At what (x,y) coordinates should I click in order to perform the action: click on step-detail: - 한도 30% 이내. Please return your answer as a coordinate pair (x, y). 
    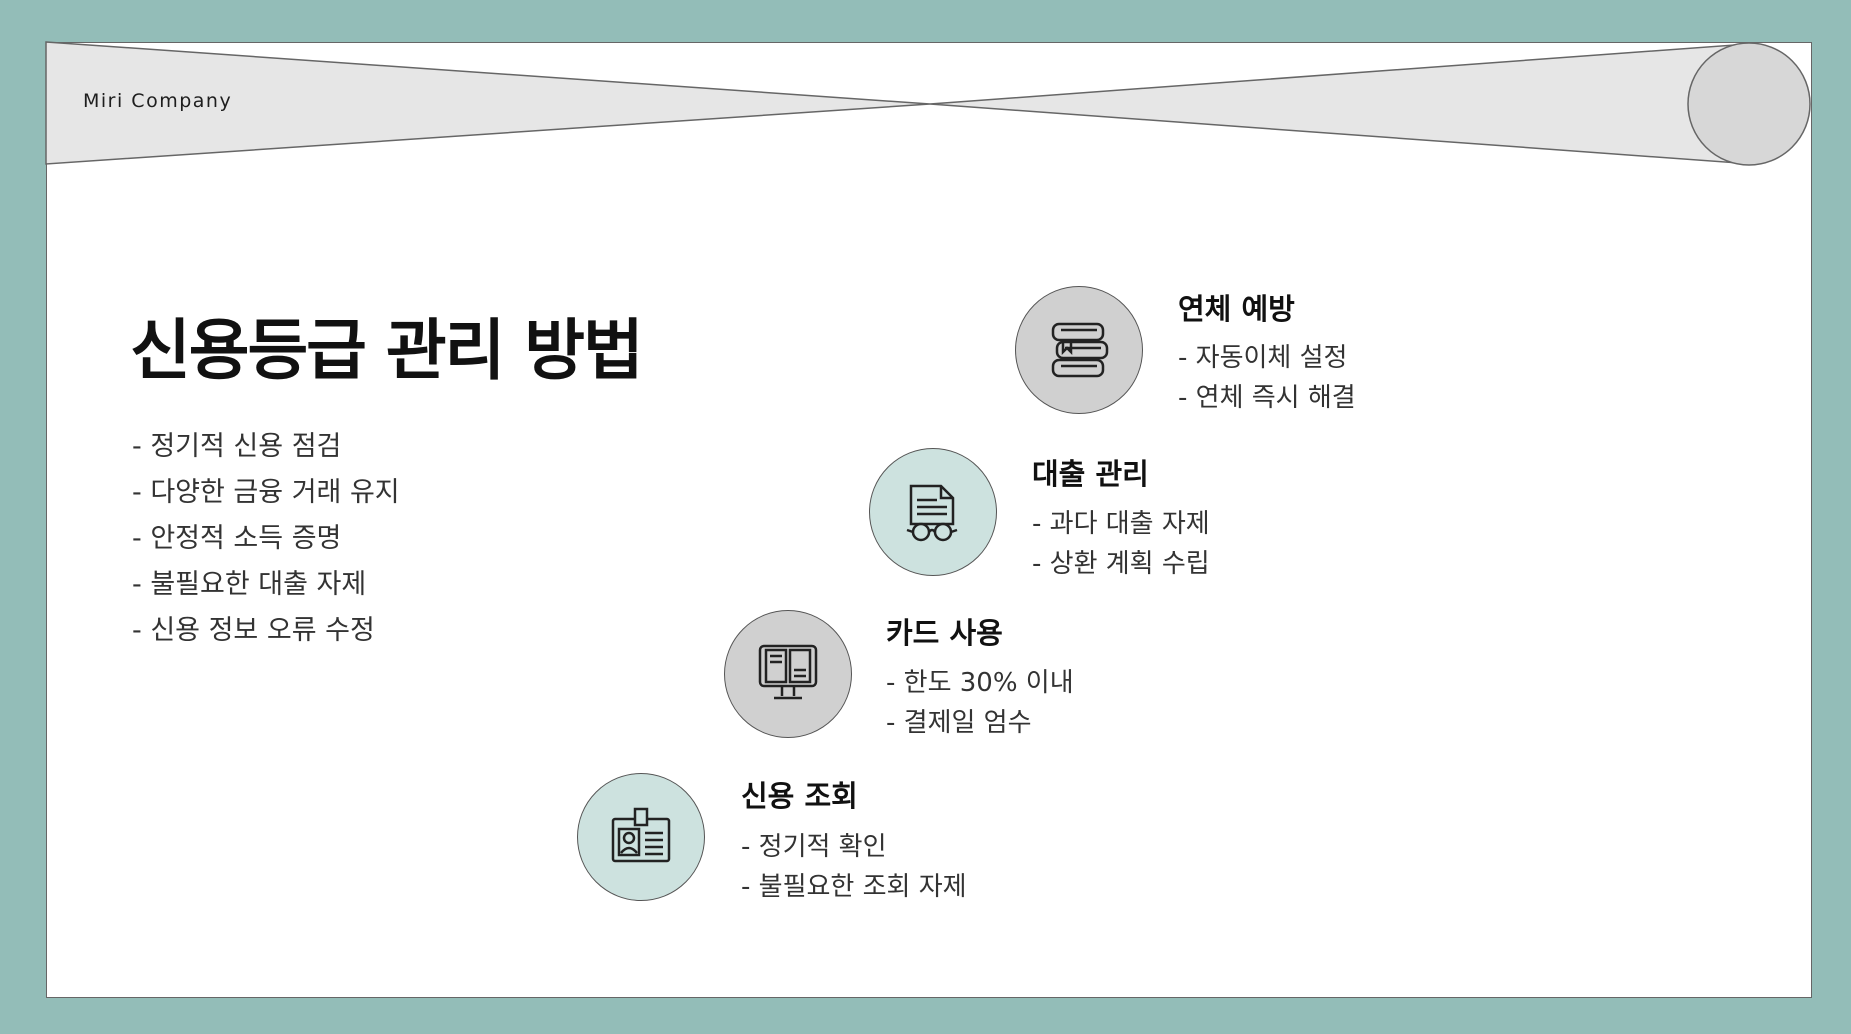
    Looking at the image, I should click on (980, 683).